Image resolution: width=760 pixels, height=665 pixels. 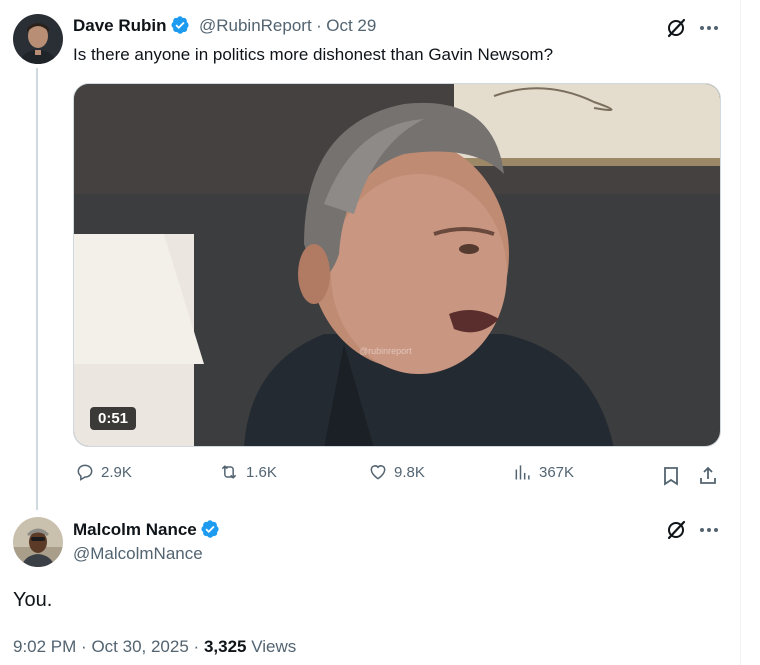 I want to click on avatar-malcolm-nance, so click(x=38, y=542).